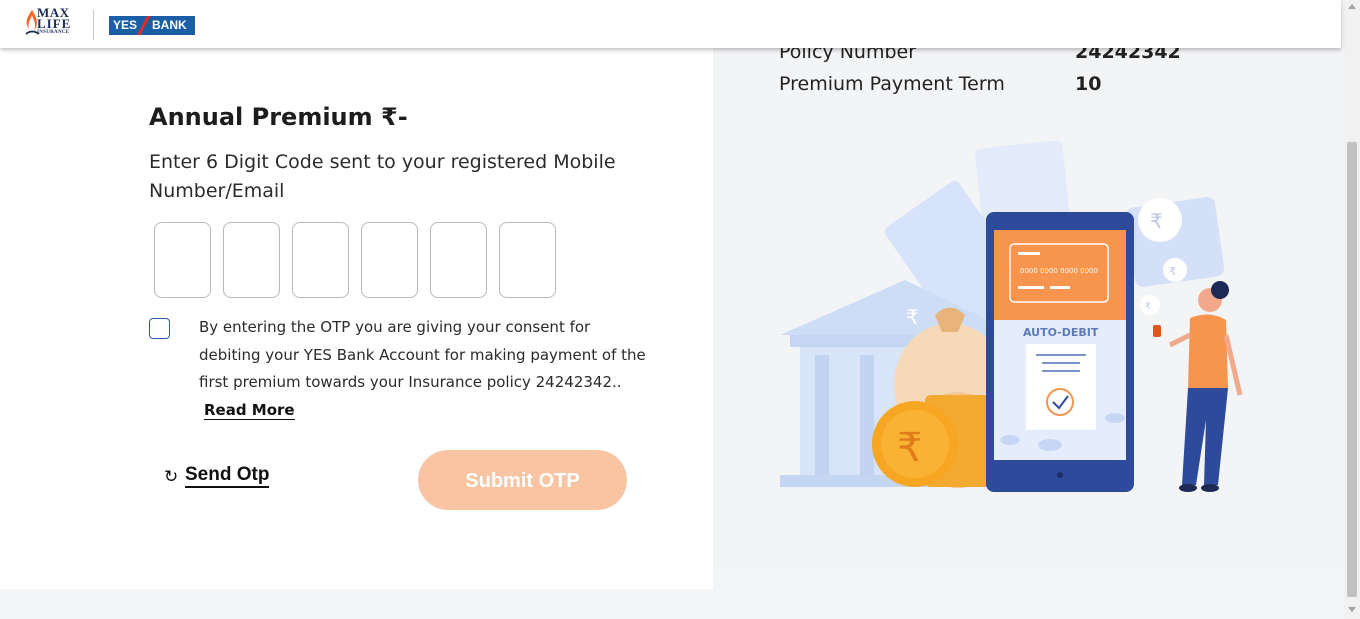 Image resolution: width=1360 pixels, height=619 pixels. What do you see at coordinates (278, 117) in the screenshot?
I see `annual-premium-heading: Annual Premium ₹-` at bounding box center [278, 117].